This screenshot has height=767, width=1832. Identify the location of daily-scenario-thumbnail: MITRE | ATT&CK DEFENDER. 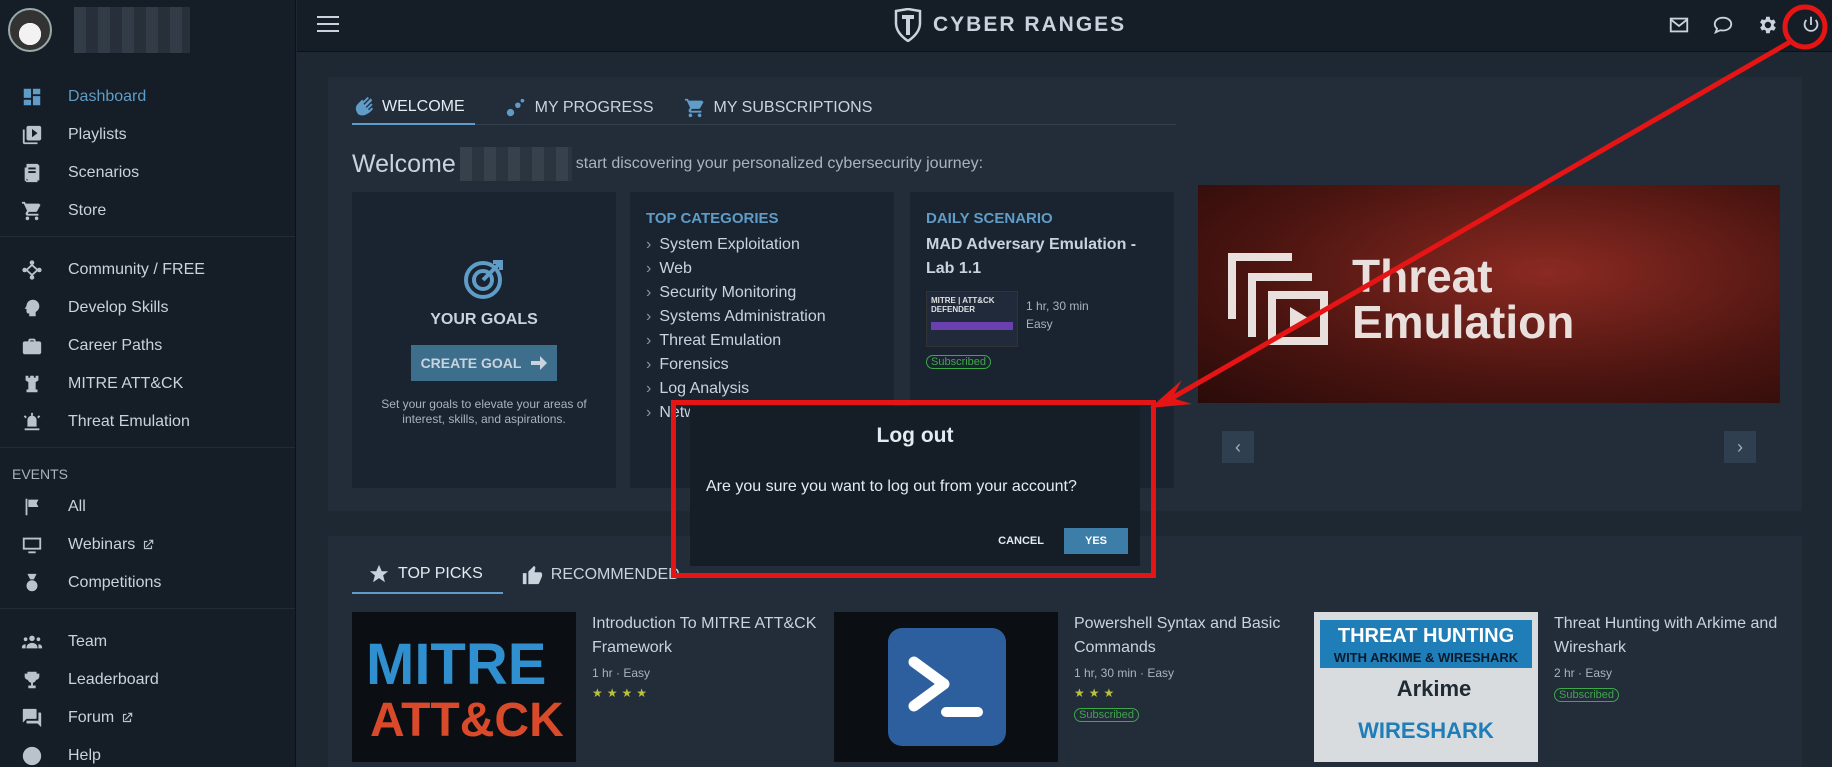
(972, 319).